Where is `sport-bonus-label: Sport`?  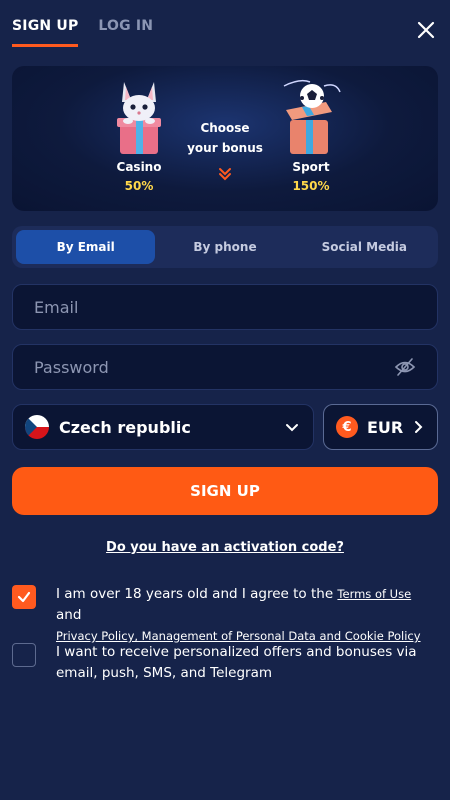
sport-bonus-label: Sport is located at coordinates (311, 167).